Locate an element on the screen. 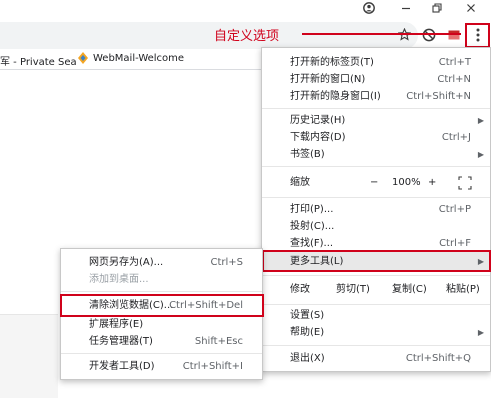  more-tools-highlight-box is located at coordinates (376, 261).